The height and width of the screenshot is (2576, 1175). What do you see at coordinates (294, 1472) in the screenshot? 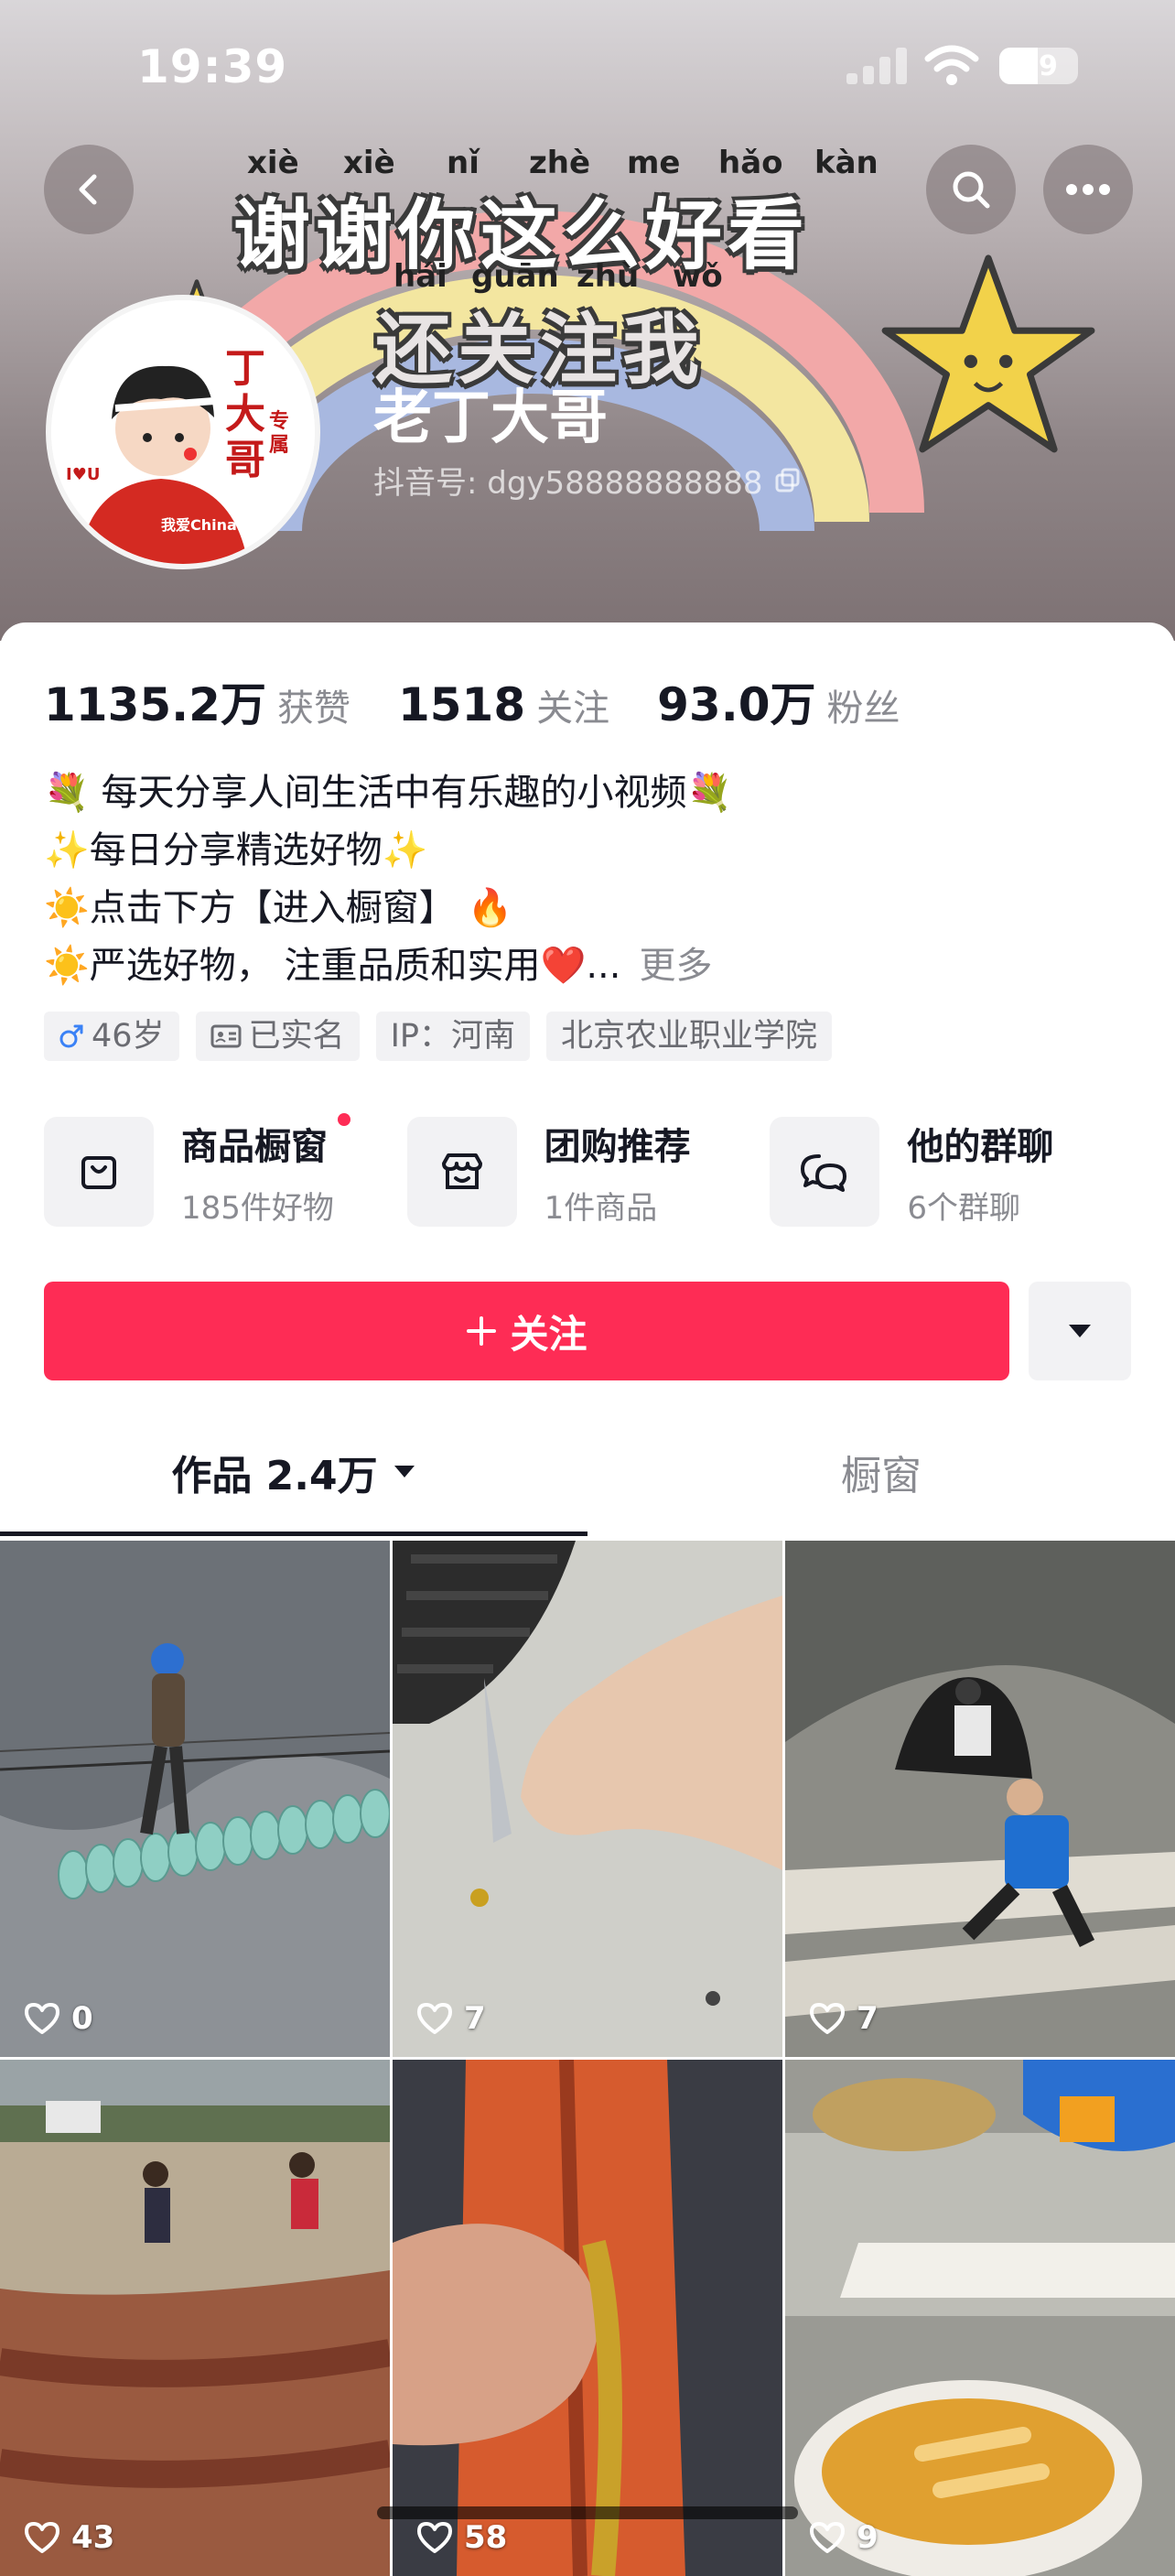
I see `tab-works: 作品 2.4万` at bounding box center [294, 1472].